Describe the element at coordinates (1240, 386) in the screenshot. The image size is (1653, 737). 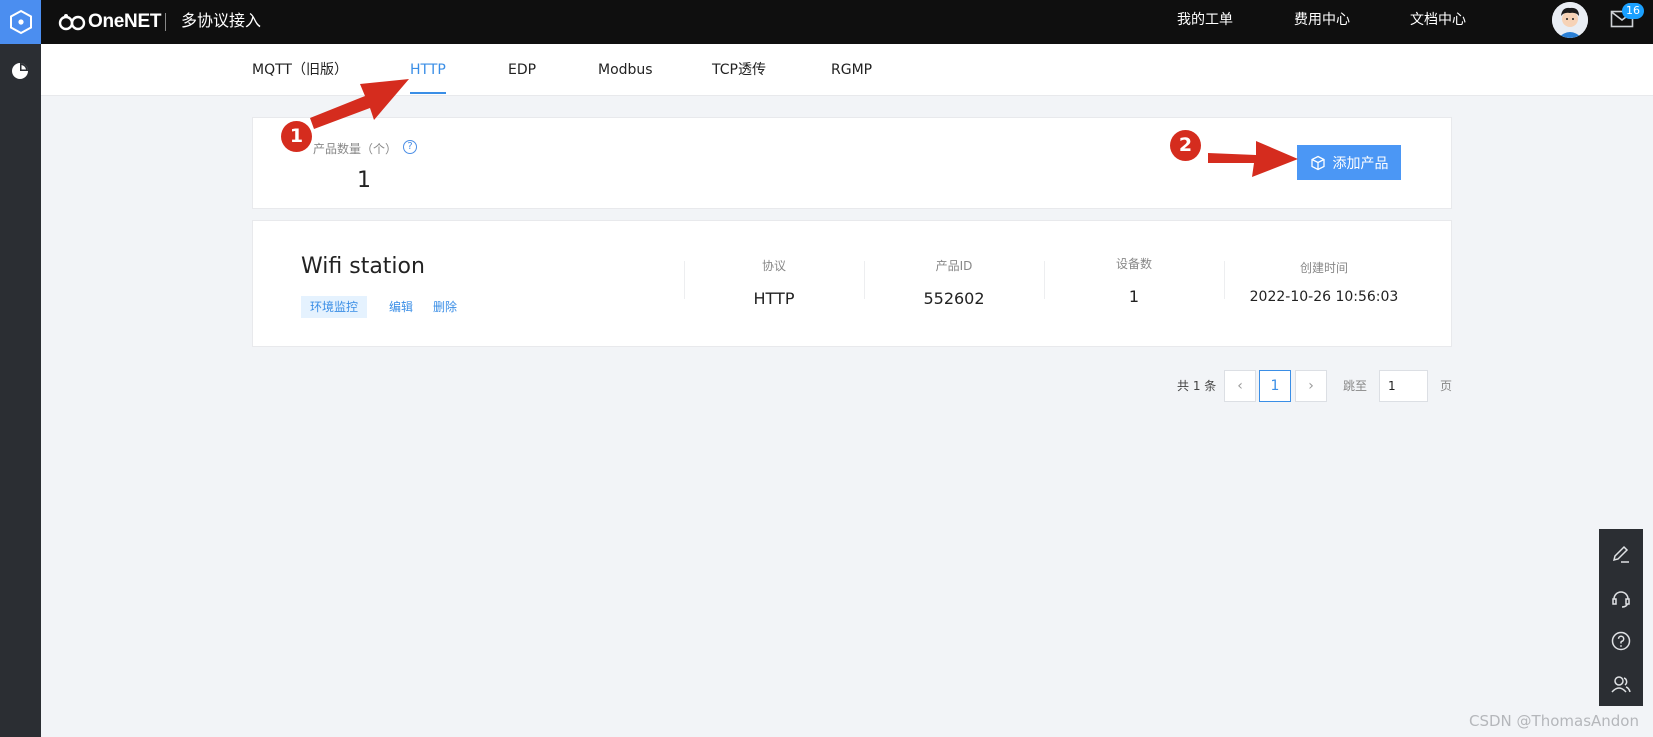
I see `prev-page-button: ‹` at that location.